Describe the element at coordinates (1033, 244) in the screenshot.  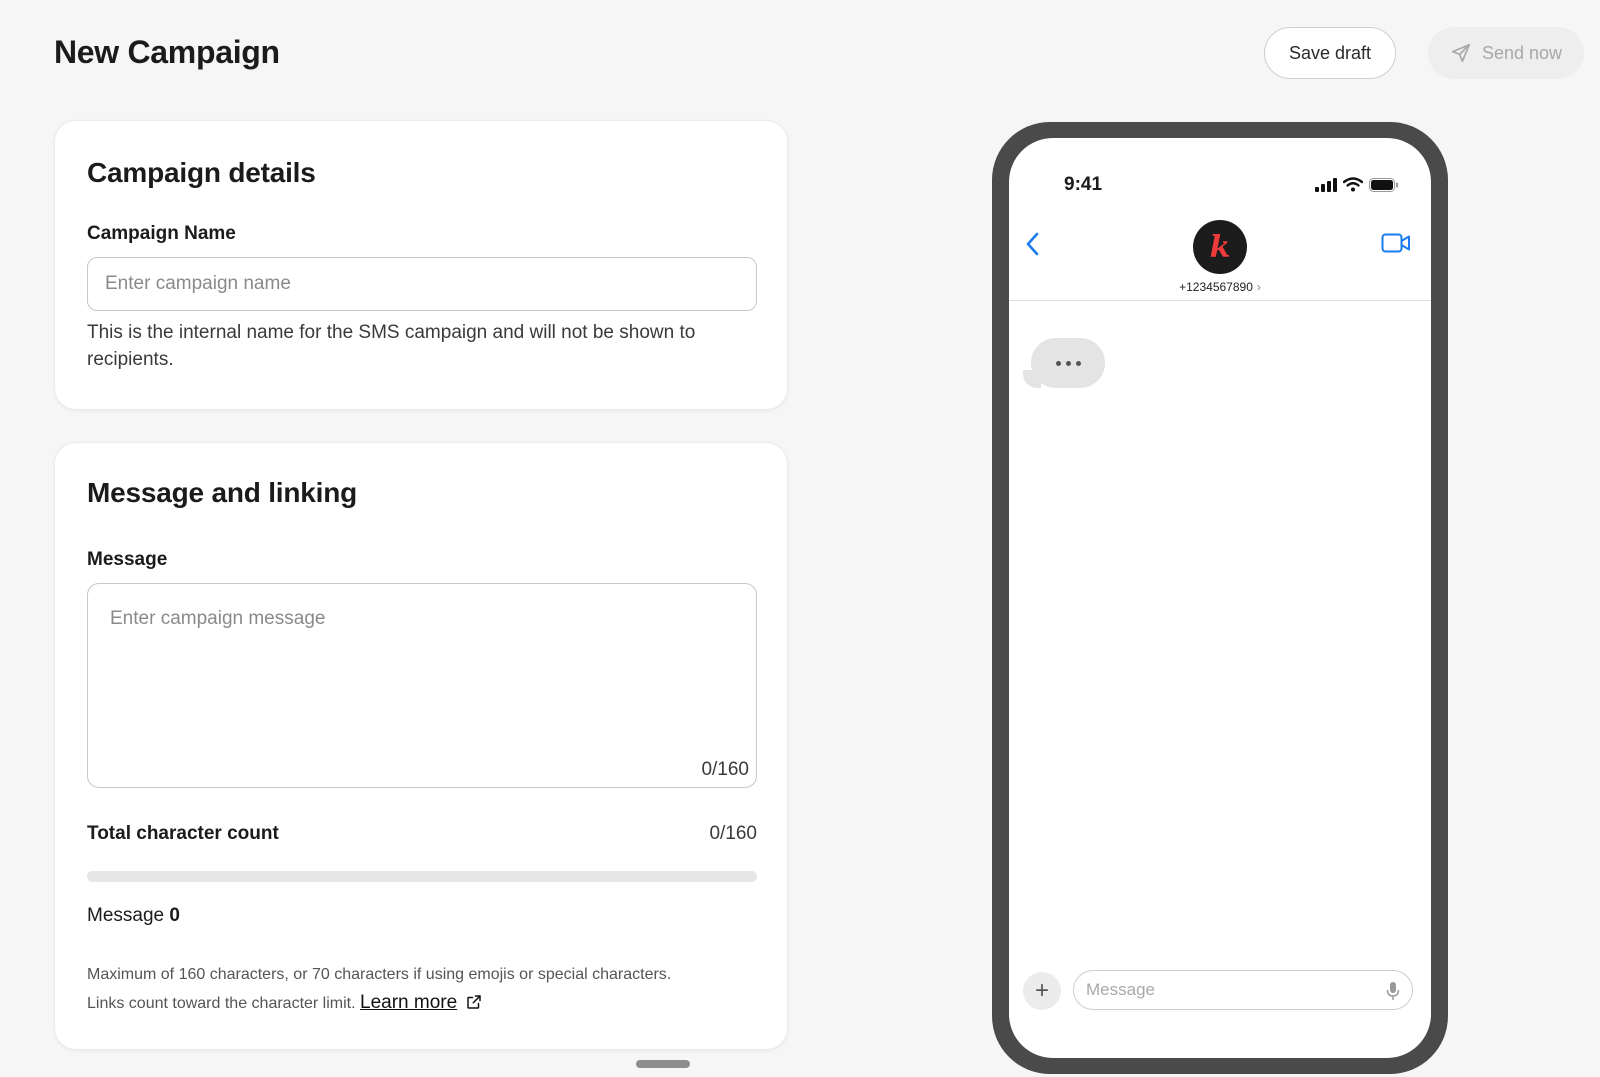
I see `back-chevron-icon` at that location.